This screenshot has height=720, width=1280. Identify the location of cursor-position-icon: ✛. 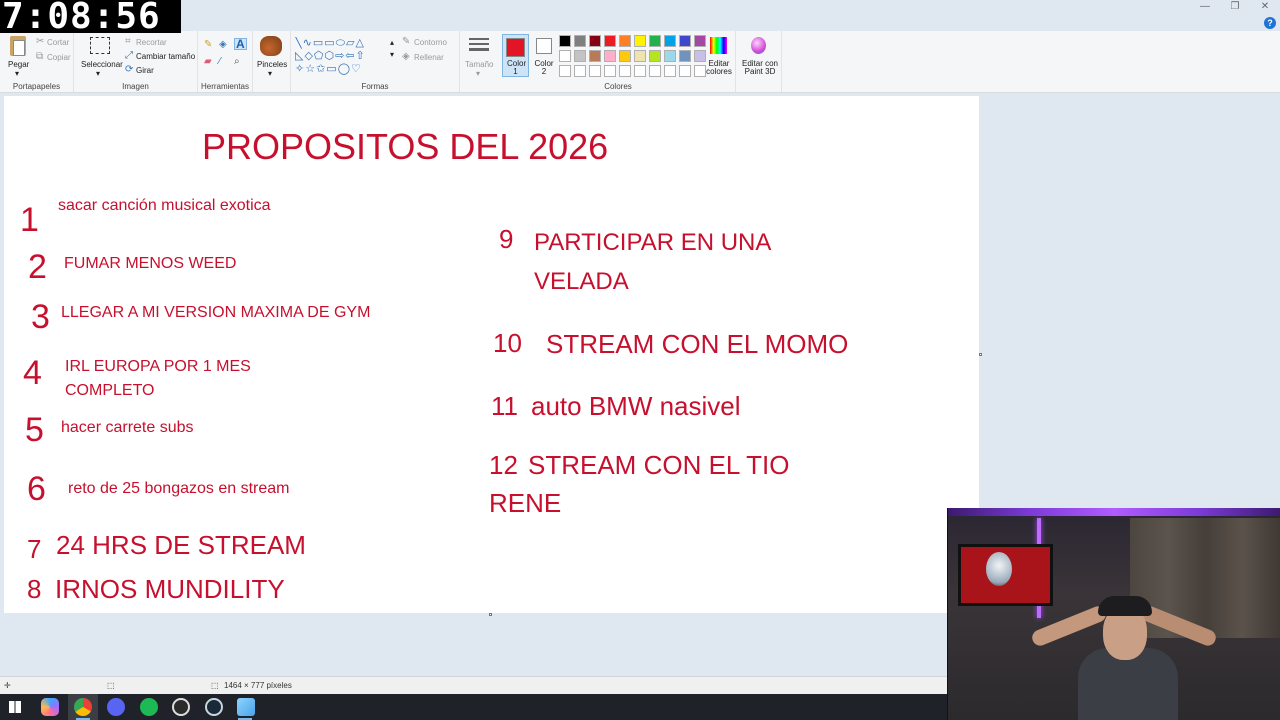
(7, 685).